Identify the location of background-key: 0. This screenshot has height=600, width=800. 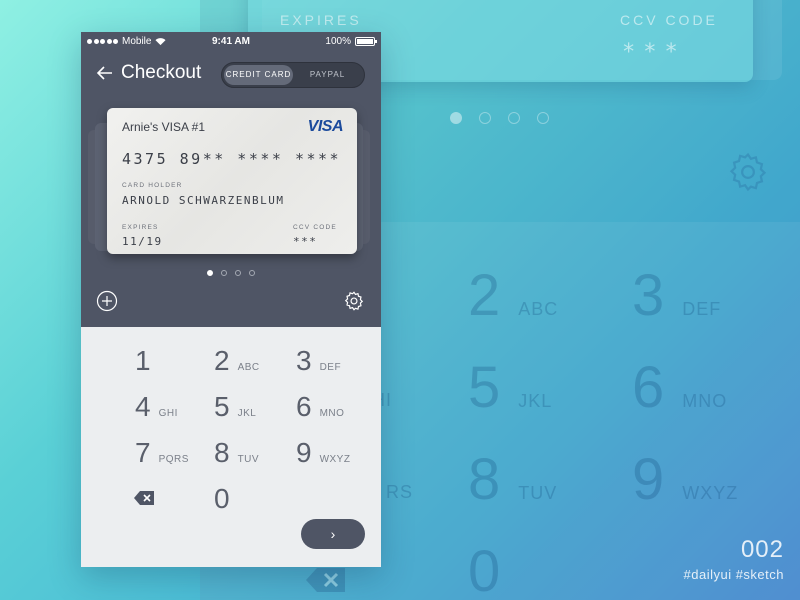
(484, 569).